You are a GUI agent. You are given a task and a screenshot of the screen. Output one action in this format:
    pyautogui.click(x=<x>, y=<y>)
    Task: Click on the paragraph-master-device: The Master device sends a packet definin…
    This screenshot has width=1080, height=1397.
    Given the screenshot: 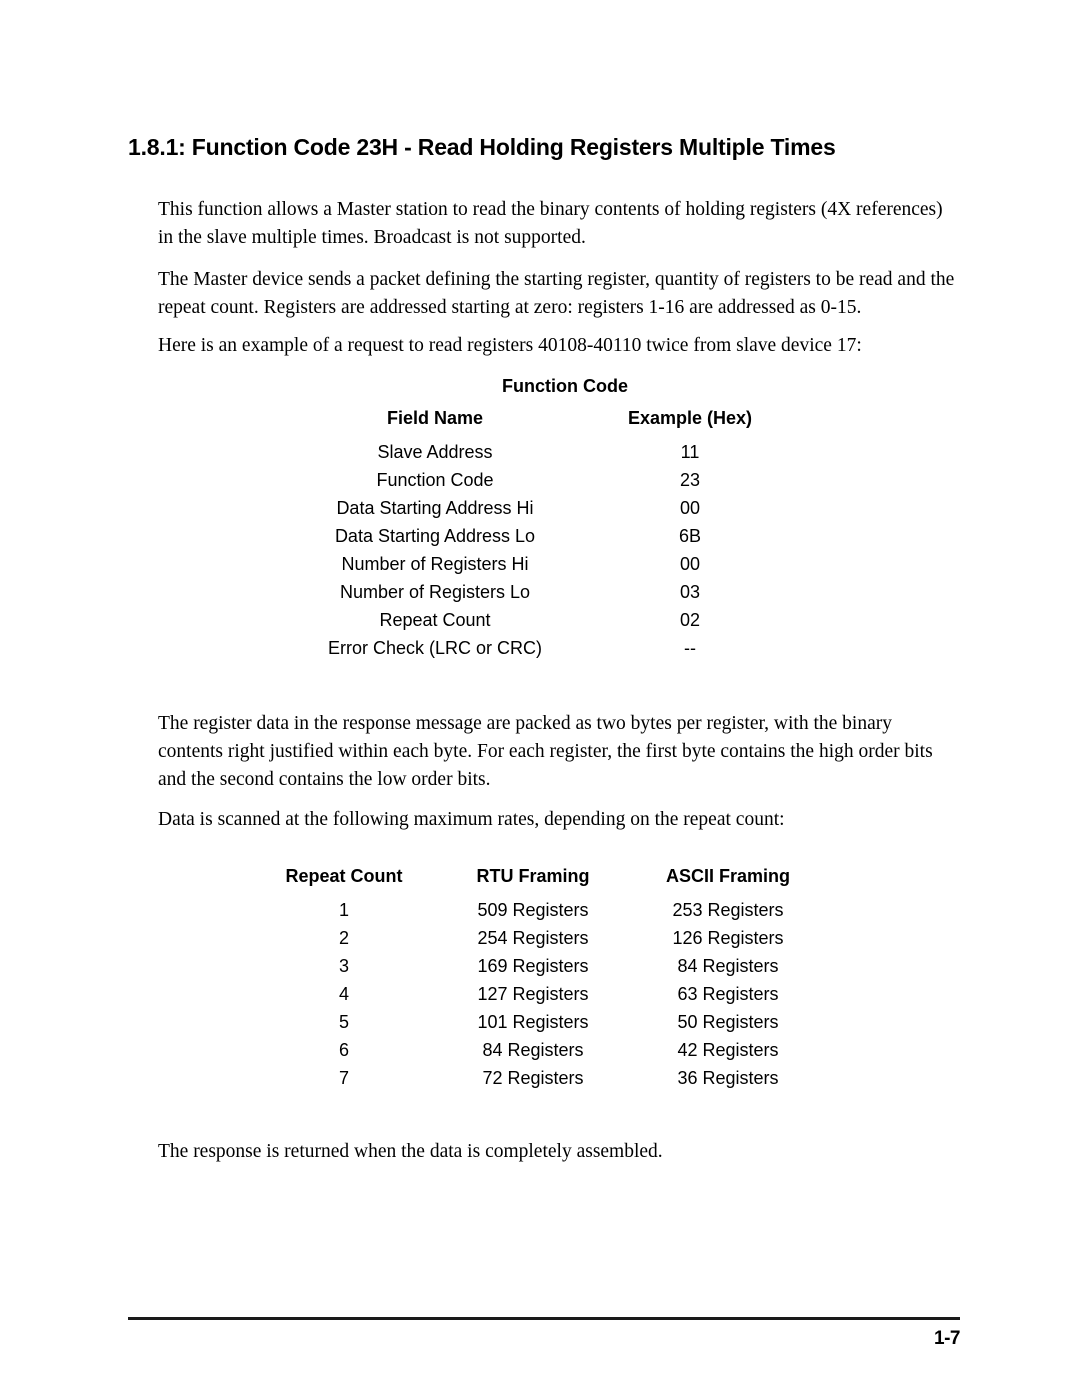 What is the action you would take?
    pyautogui.click(x=556, y=293)
    